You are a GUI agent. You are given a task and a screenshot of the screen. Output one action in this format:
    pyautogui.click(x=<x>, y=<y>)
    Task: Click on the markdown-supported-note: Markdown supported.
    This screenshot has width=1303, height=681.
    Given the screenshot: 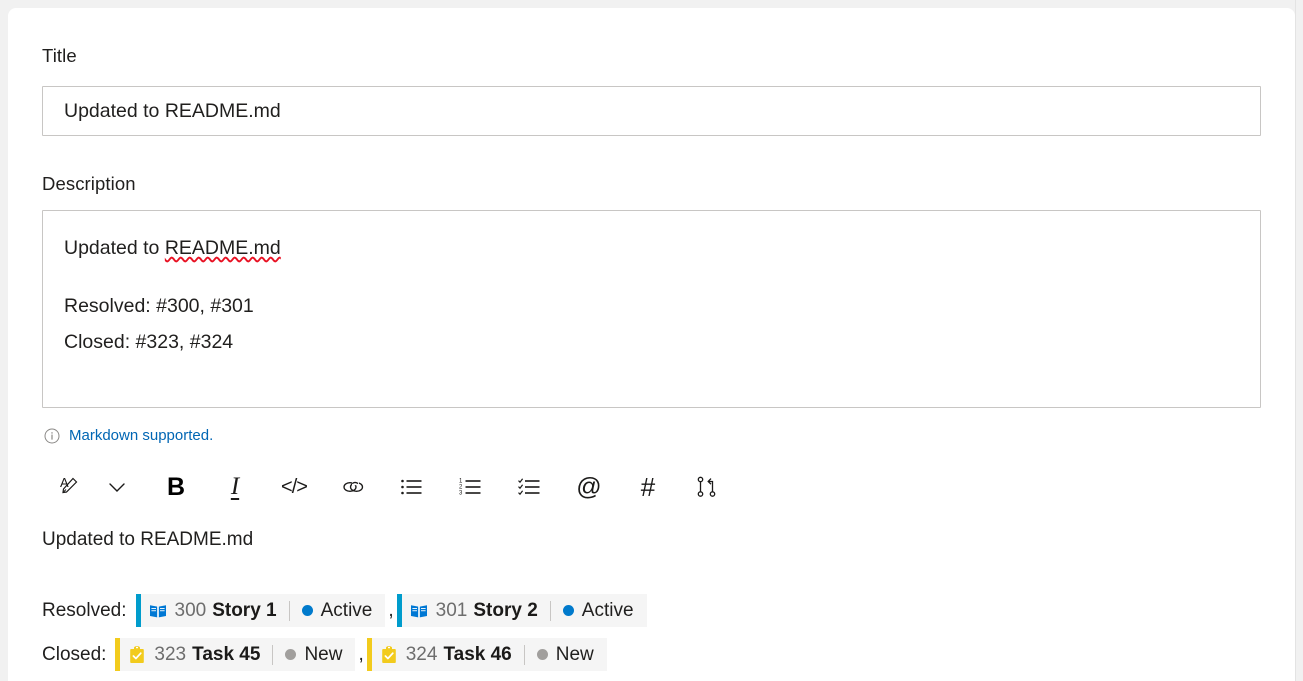 What is the action you would take?
    pyautogui.click(x=128, y=435)
    